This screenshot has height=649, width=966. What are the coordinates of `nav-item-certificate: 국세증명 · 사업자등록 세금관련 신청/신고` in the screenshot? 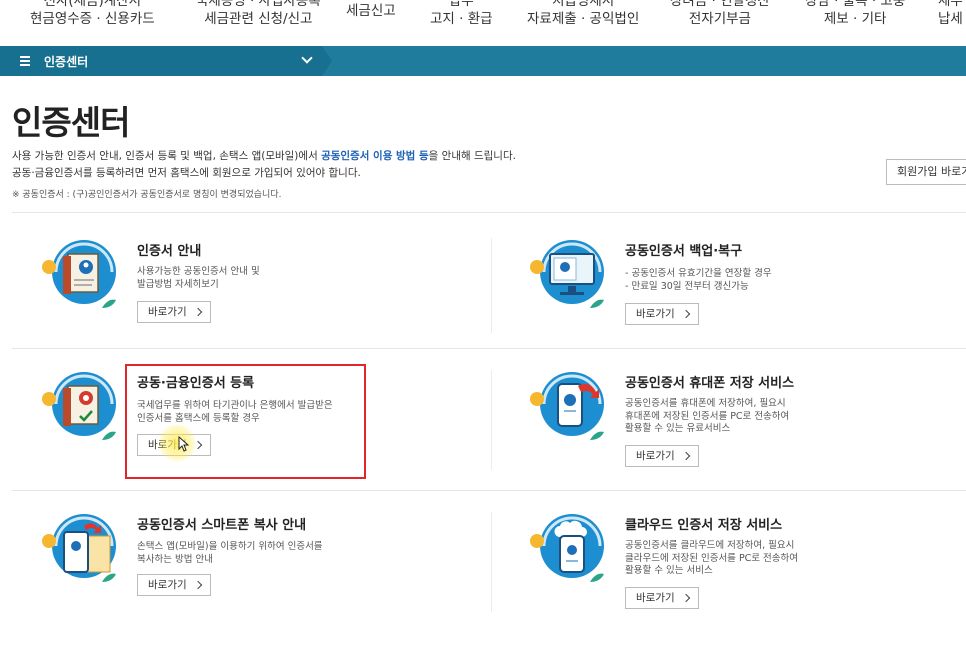 It's located at (258, 14).